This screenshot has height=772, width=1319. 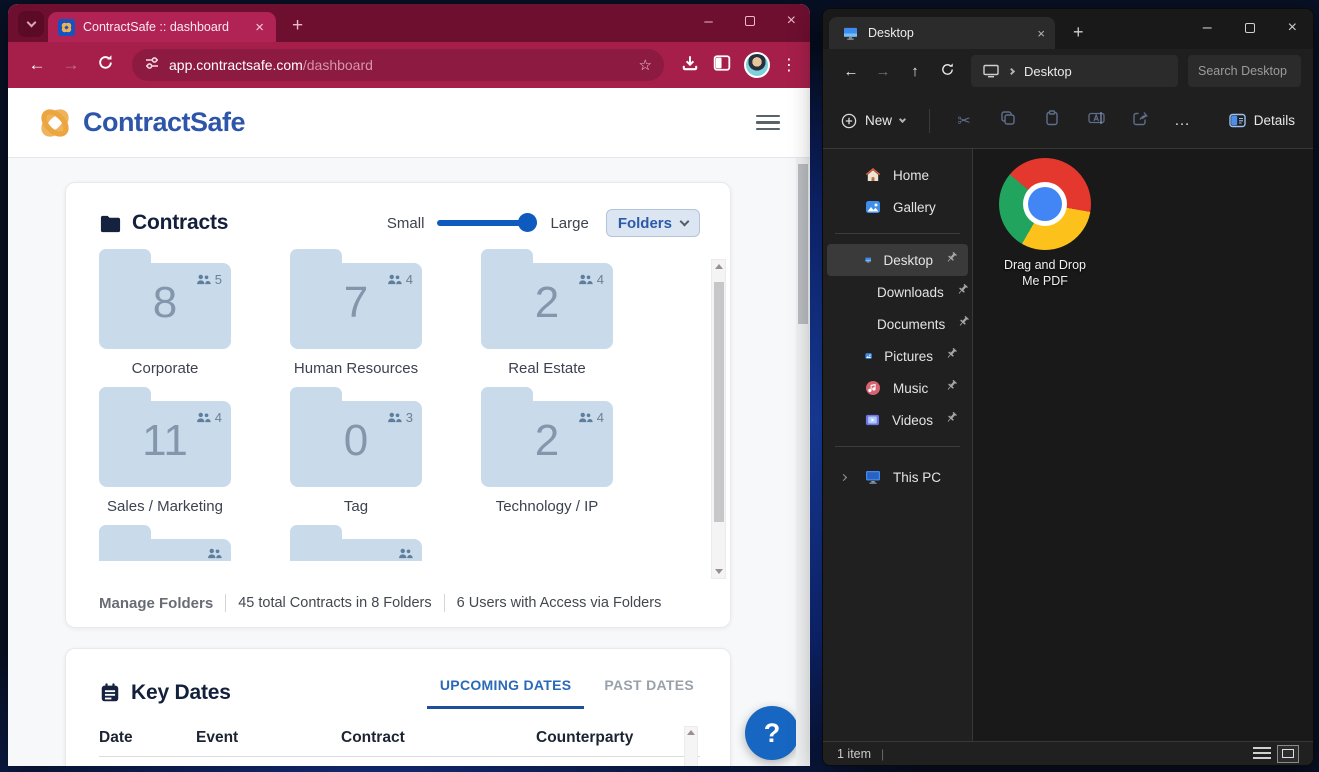 What do you see at coordinates (356, 368) in the screenshot?
I see `folder-name: Human Resources` at bounding box center [356, 368].